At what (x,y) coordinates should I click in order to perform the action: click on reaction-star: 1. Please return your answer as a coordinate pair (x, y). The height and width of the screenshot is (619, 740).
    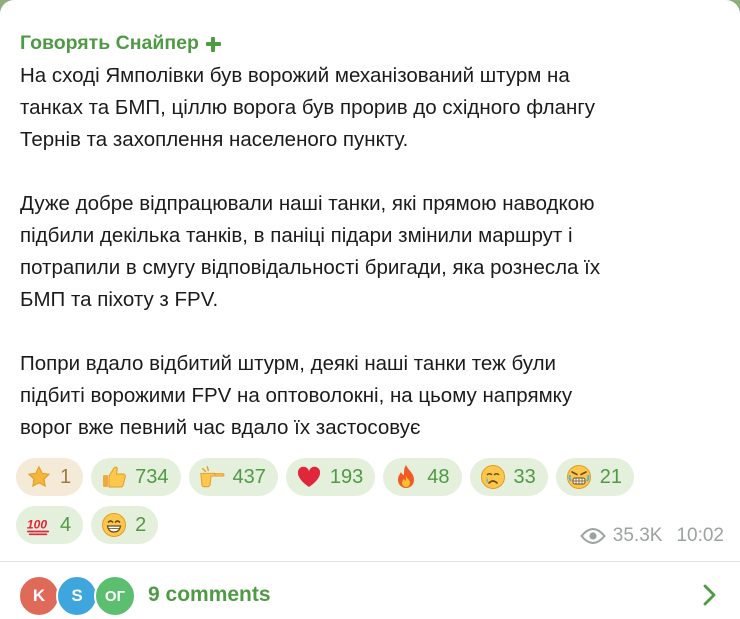
    Looking at the image, I should click on (50, 477).